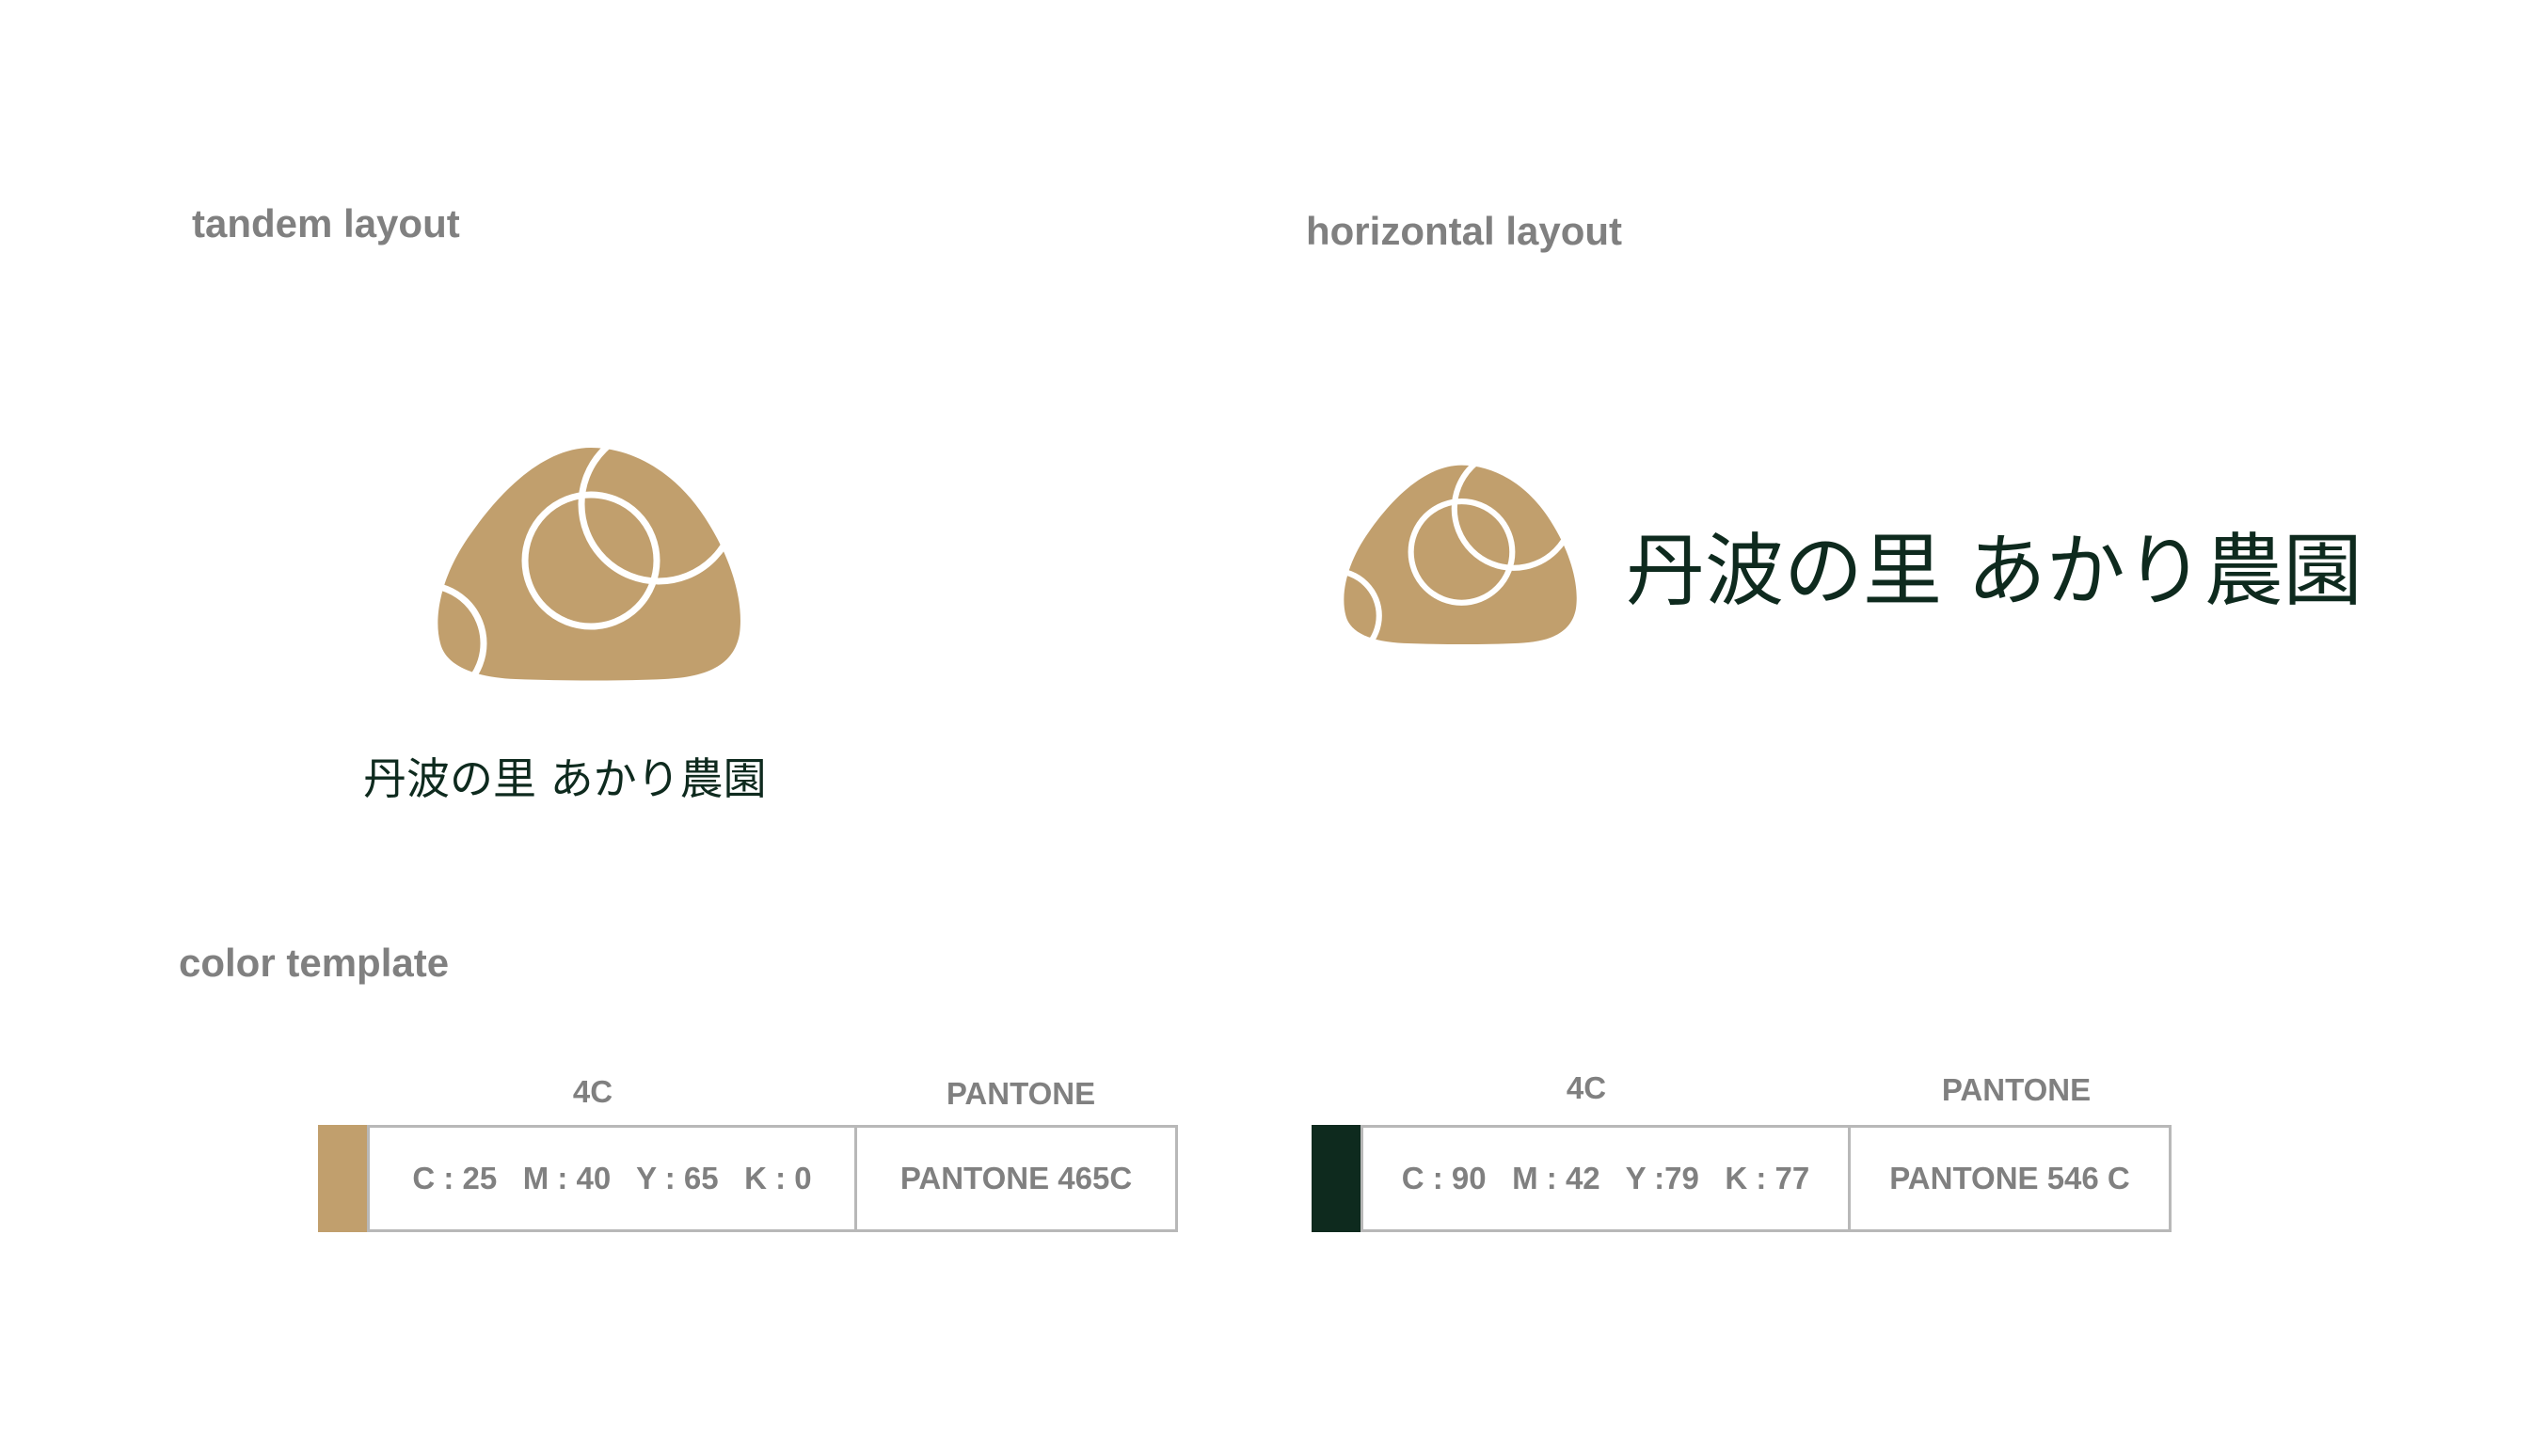 The height and width of the screenshot is (1456, 2546). I want to click on color2-pantone-header: PANTONE, so click(2017, 1089).